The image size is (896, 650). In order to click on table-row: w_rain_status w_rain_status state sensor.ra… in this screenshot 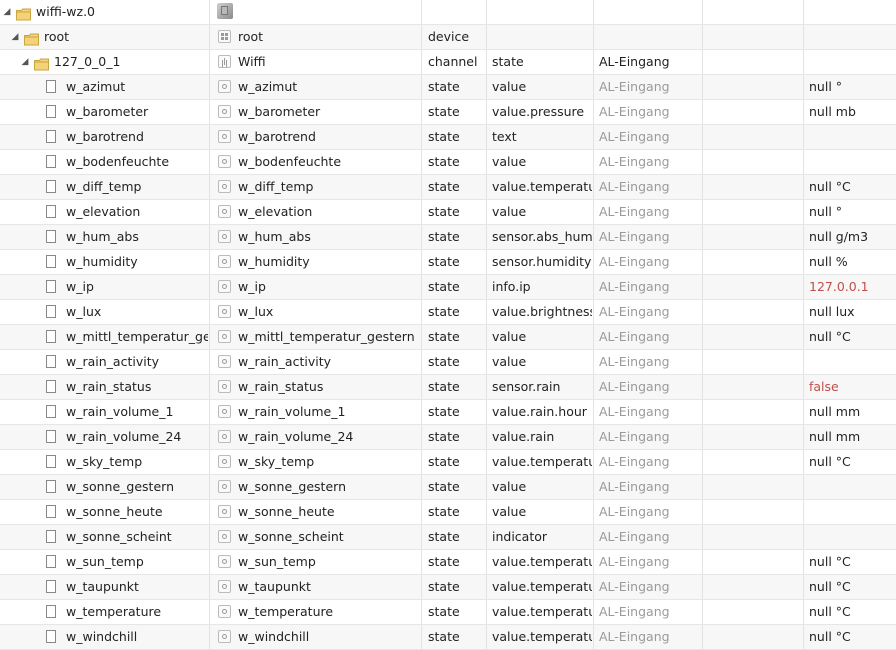, I will do `click(448, 387)`.